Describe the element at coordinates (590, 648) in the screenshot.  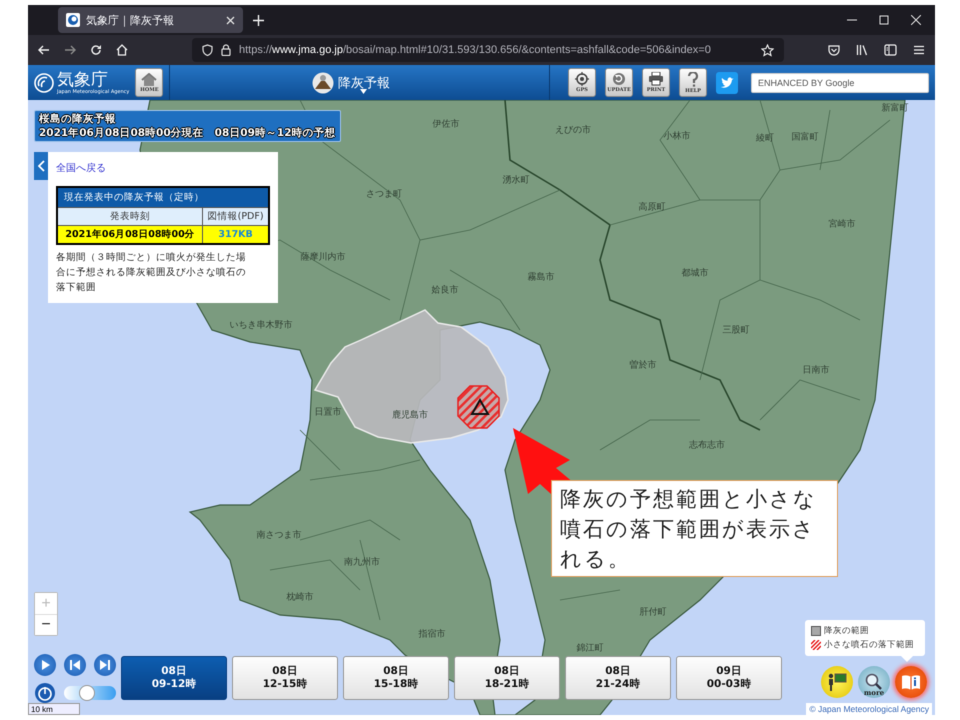
I see `place-label: 錦江町` at that location.